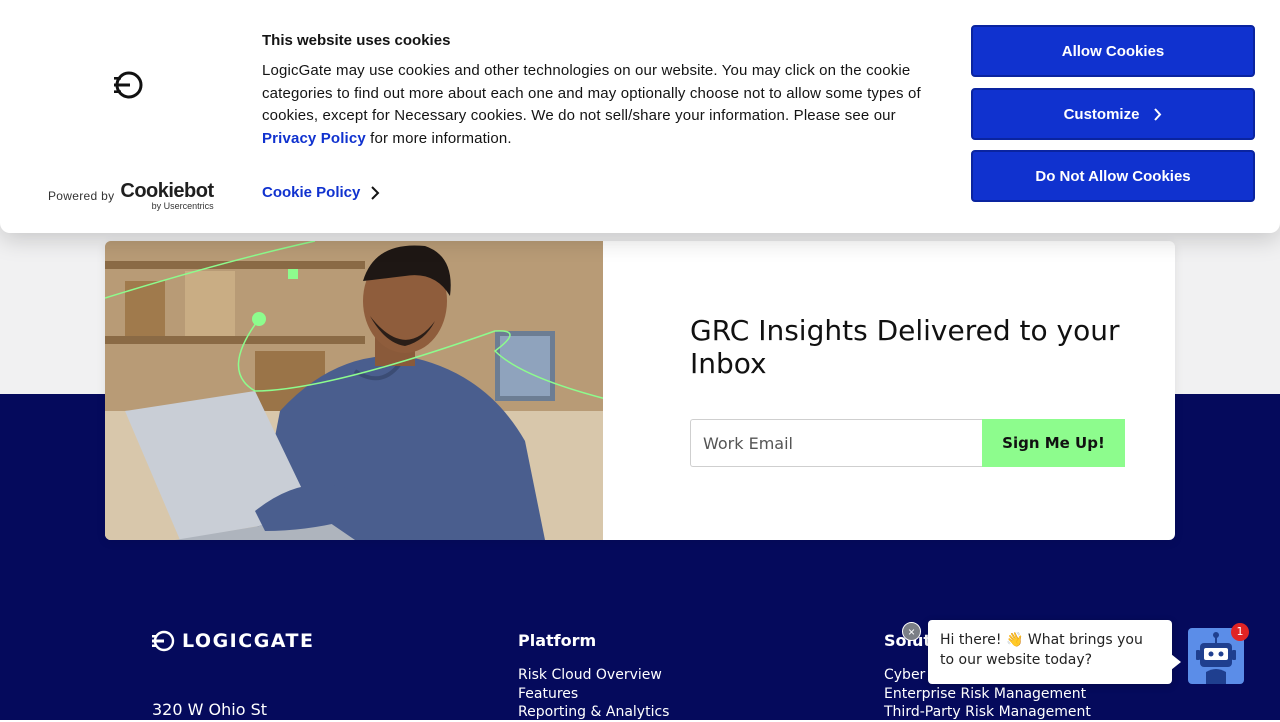 This screenshot has width=1280, height=722. I want to click on footer-link: Third-Party Risk Management, so click(987, 712).